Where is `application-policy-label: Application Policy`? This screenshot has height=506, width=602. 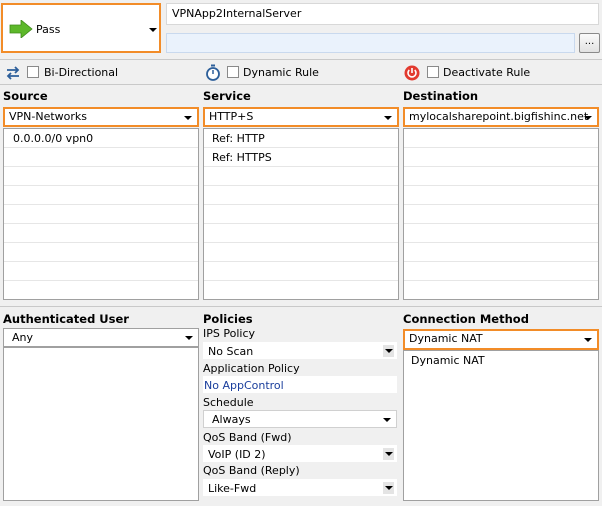
application-policy-label: Application Policy is located at coordinates (251, 368).